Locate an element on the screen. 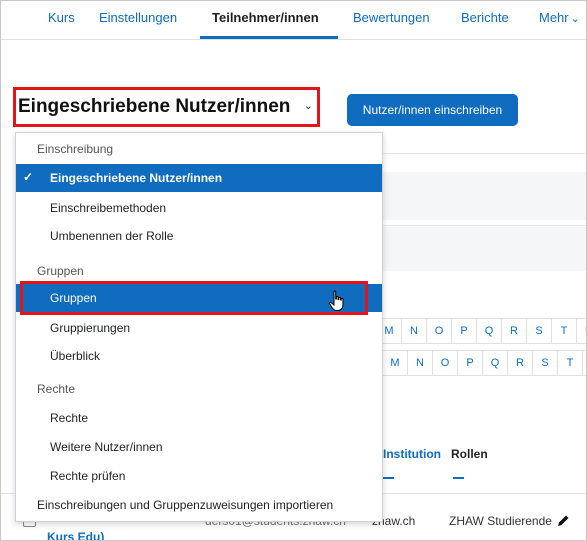 Image resolution: width=587 pixels, height=541 pixels. menu-item-enrolment-methods: Einschreibemethoden is located at coordinates (199, 208).